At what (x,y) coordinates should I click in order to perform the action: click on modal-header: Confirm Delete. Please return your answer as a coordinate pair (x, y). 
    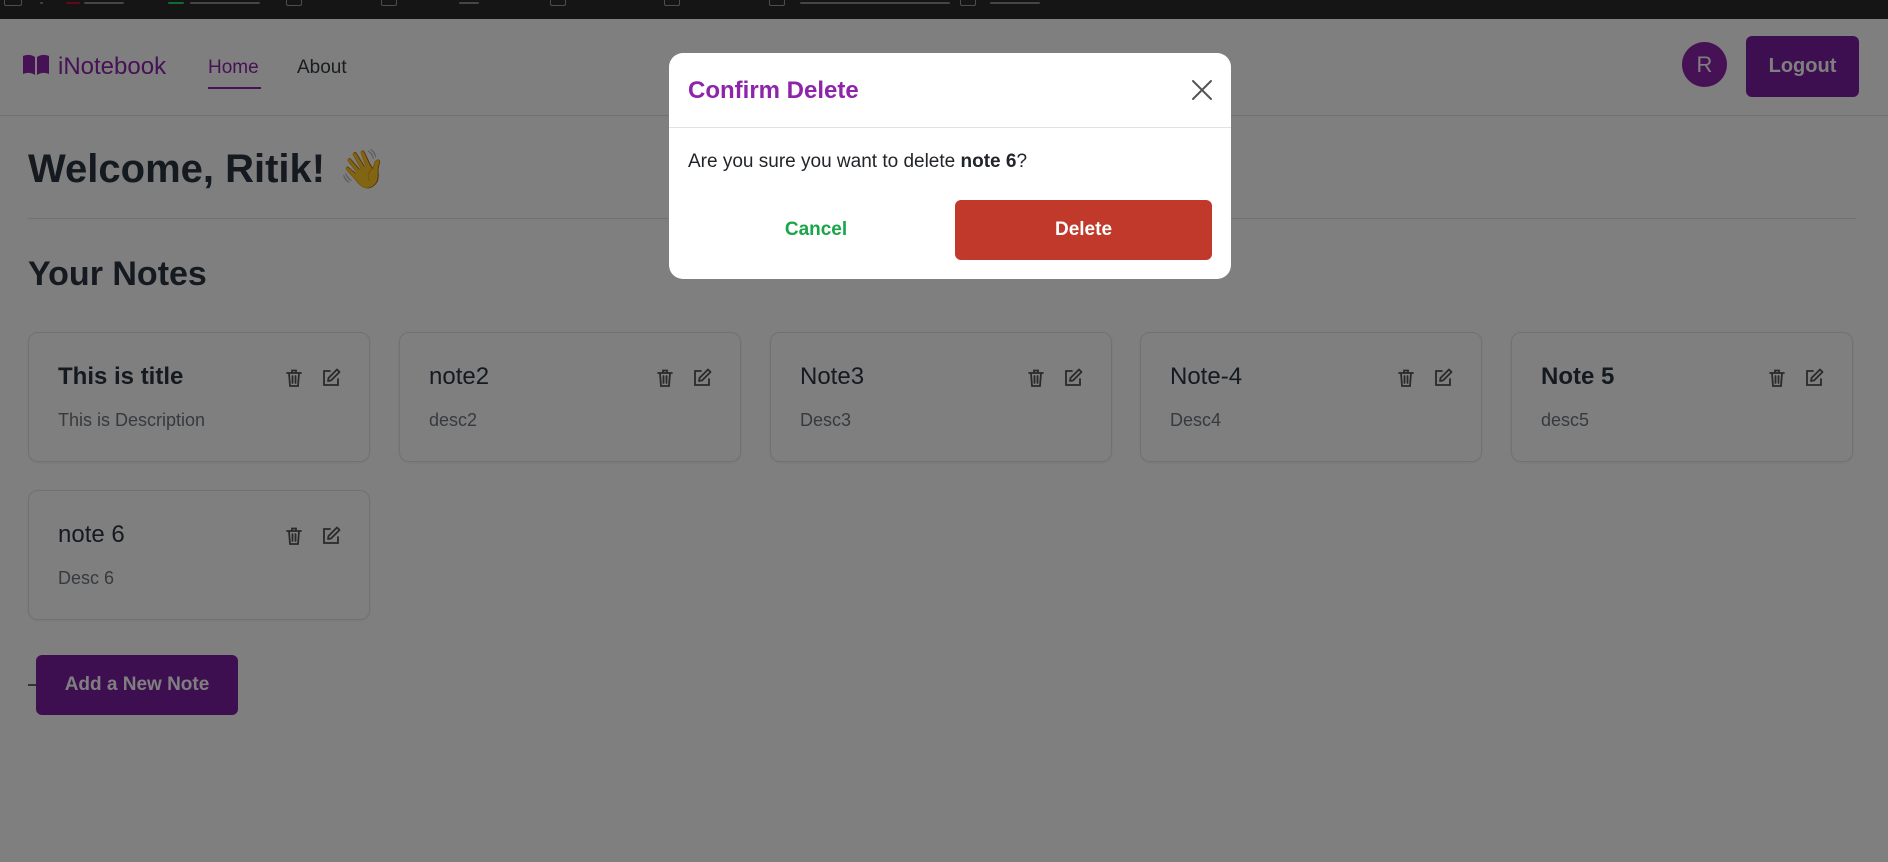
    Looking at the image, I should click on (950, 90).